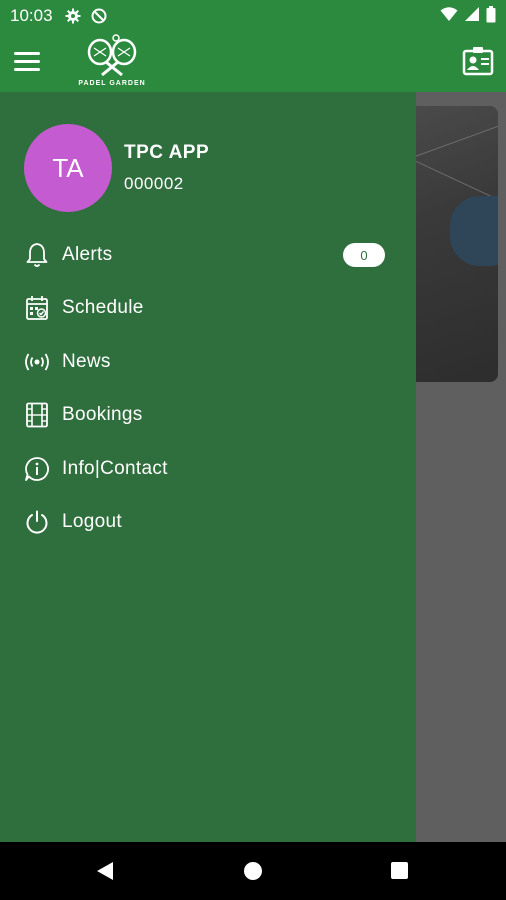 The height and width of the screenshot is (900, 506). I want to click on menu-item-label: Schedule, so click(103, 308).